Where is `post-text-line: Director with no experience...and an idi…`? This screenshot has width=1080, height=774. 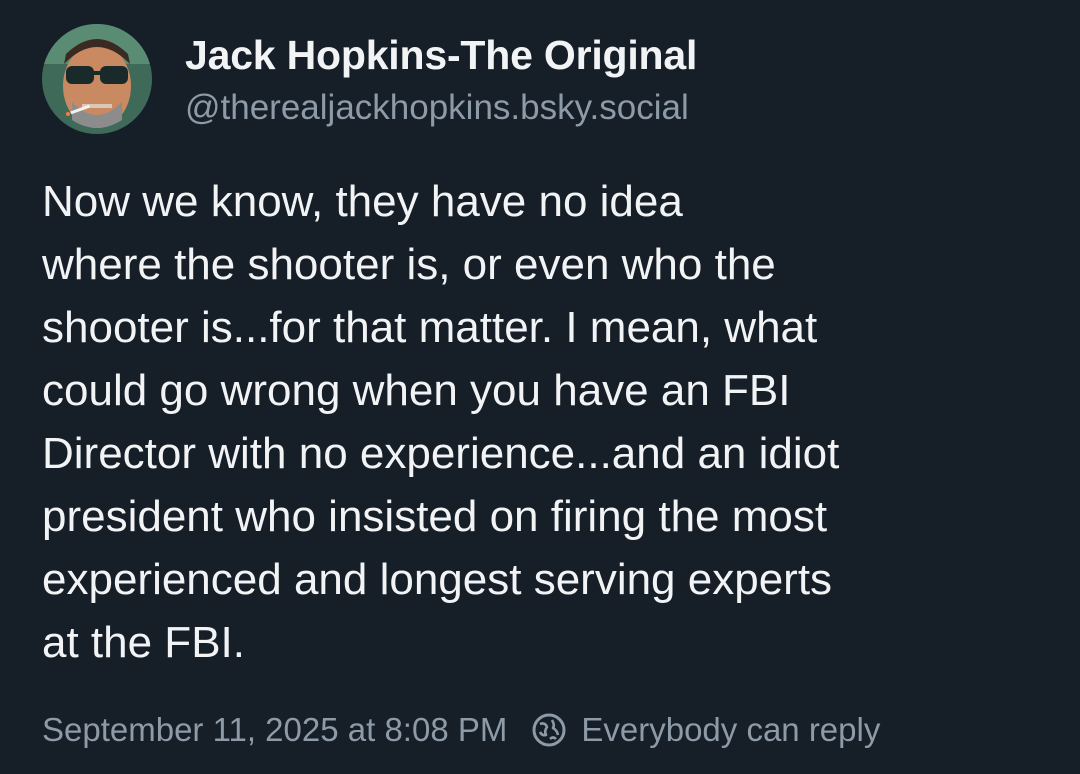
post-text-line: Director with no experience...and an idi… is located at coordinates (441, 453).